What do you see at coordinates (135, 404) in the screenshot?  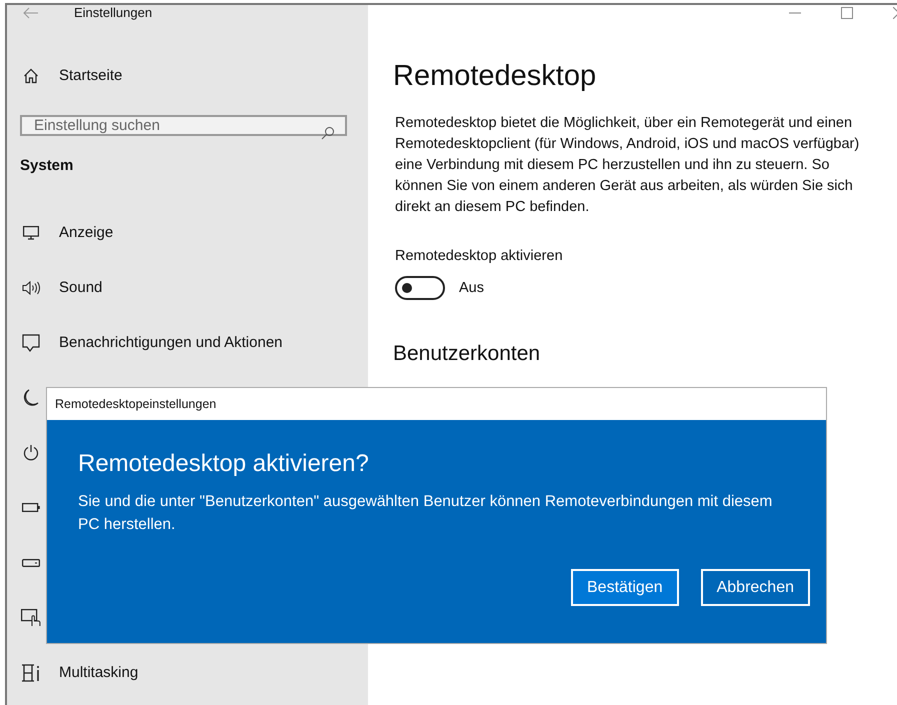 I see `dialog-title: Remotedesktopeinstellungen` at bounding box center [135, 404].